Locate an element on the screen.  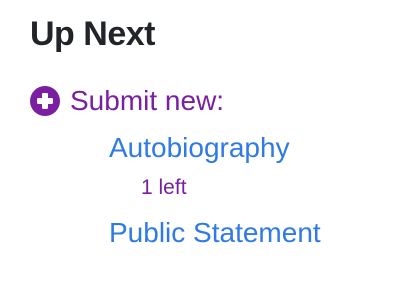
section-title: Up Next is located at coordinates (92, 34).